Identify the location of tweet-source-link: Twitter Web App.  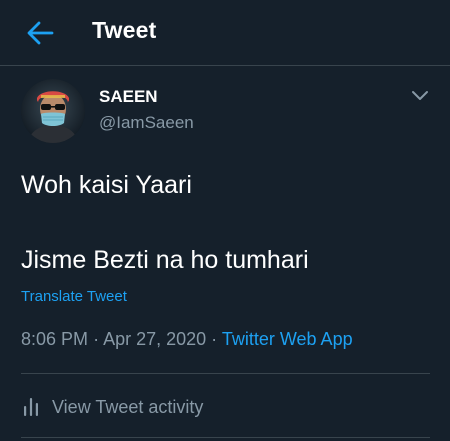
(287, 339).